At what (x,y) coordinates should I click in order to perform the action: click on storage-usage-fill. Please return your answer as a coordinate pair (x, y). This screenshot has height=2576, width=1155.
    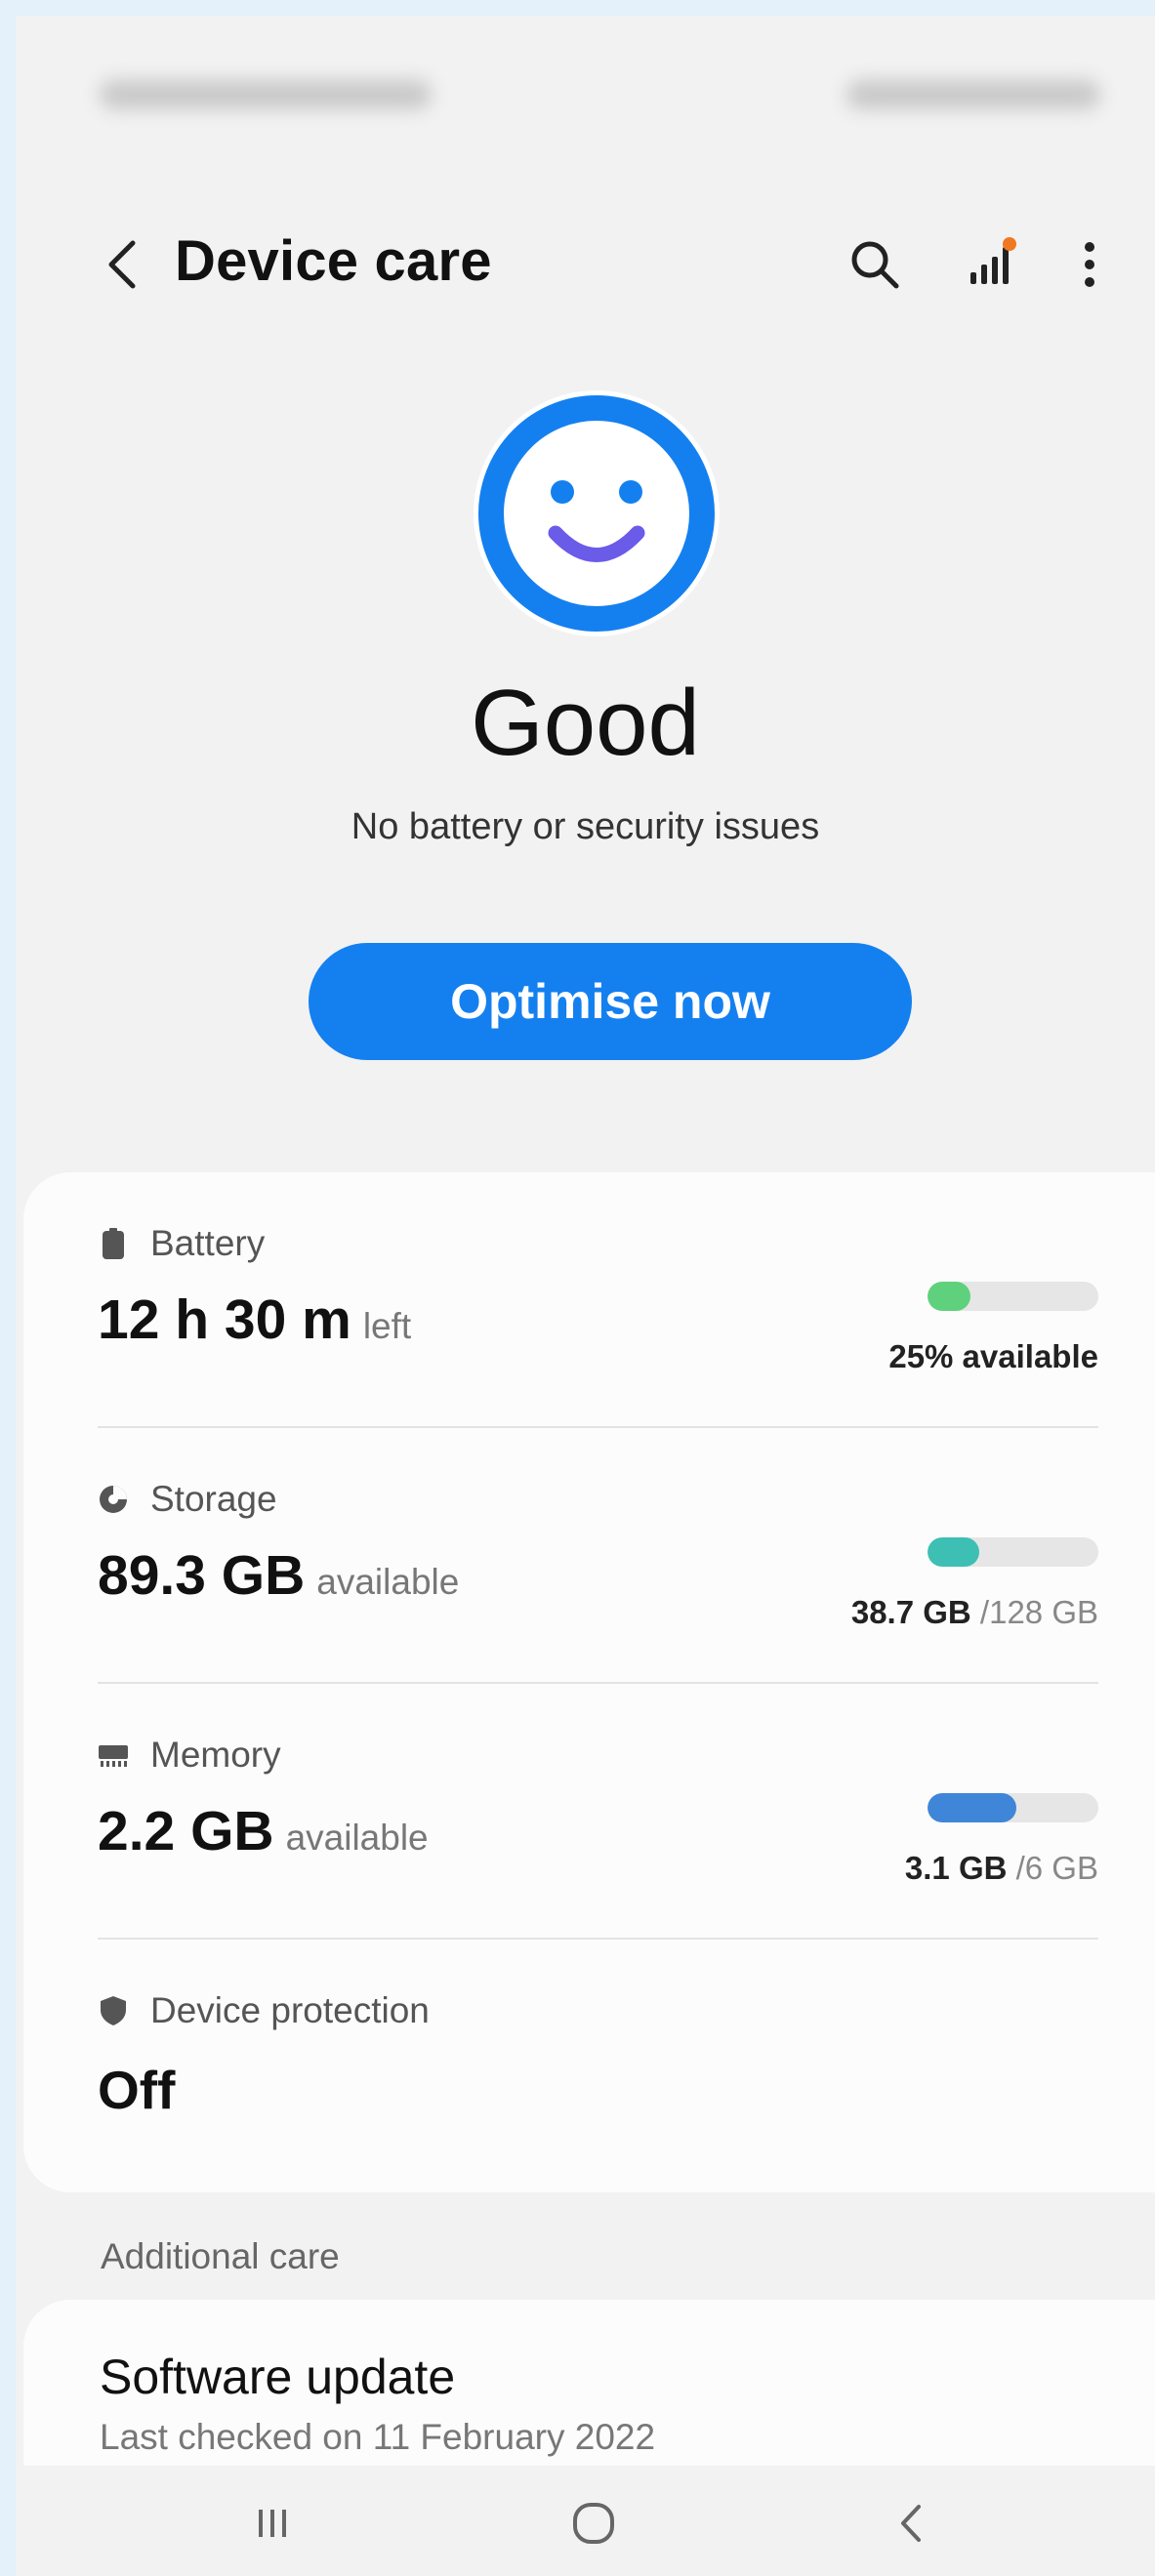
    Looking at the image, I should click on (953, 1552).